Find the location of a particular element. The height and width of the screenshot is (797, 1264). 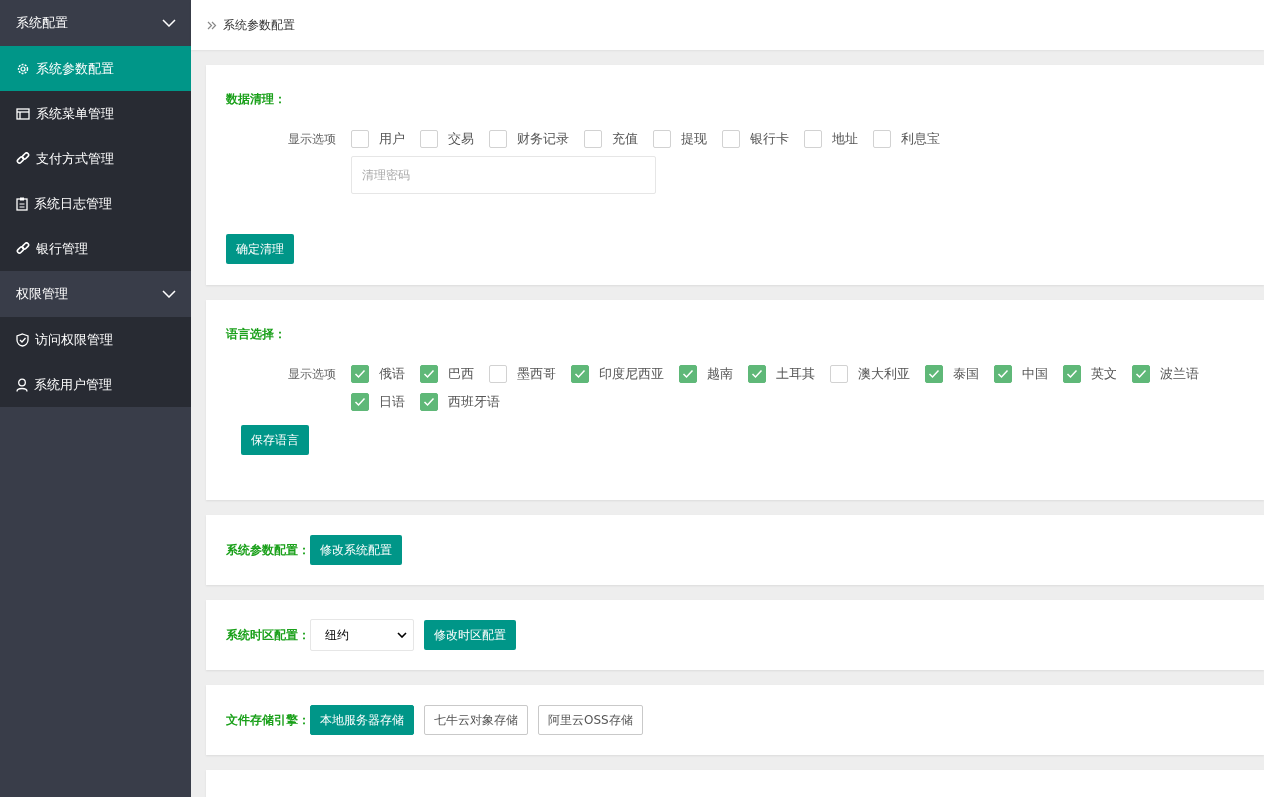

storage-option-button: 本地服务器存储 is located at coordinates (362, 720).